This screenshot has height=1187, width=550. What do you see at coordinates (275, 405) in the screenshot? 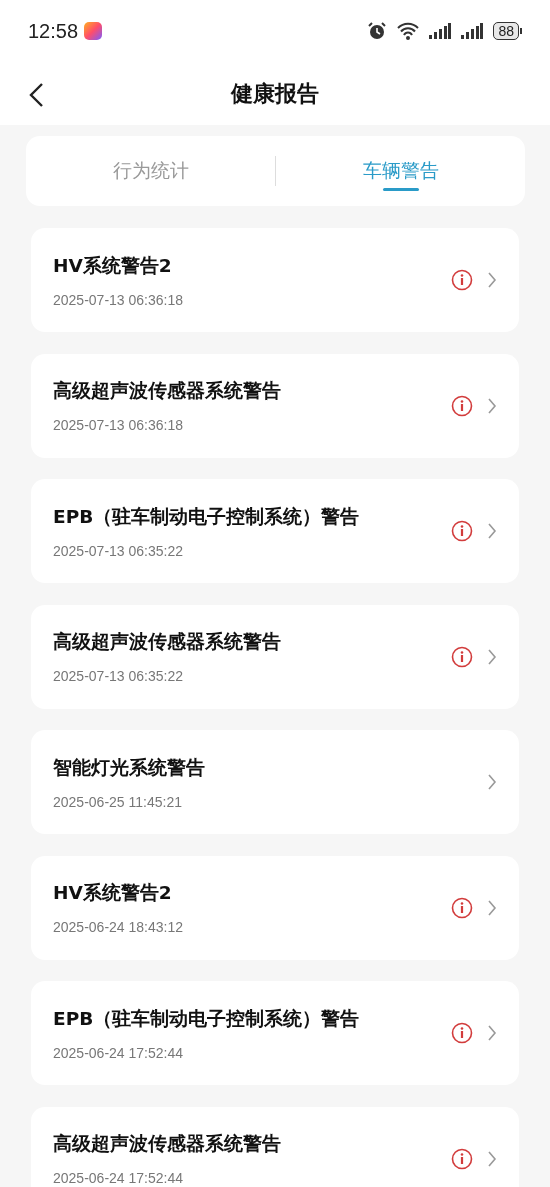
I see `alert-card: 高级超声波传感器系统警告 2025-07-13 06:36:18` at bounding box center [275, 405].